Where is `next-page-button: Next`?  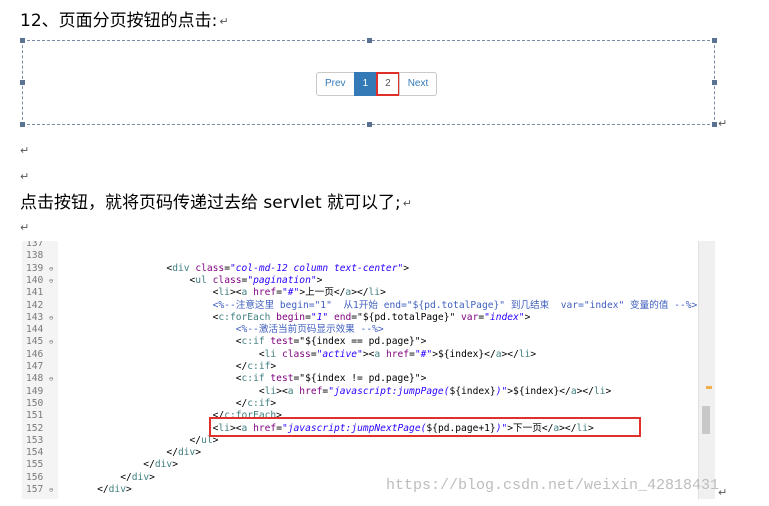
next-page-button: Next is located at coordinates (418, 84).